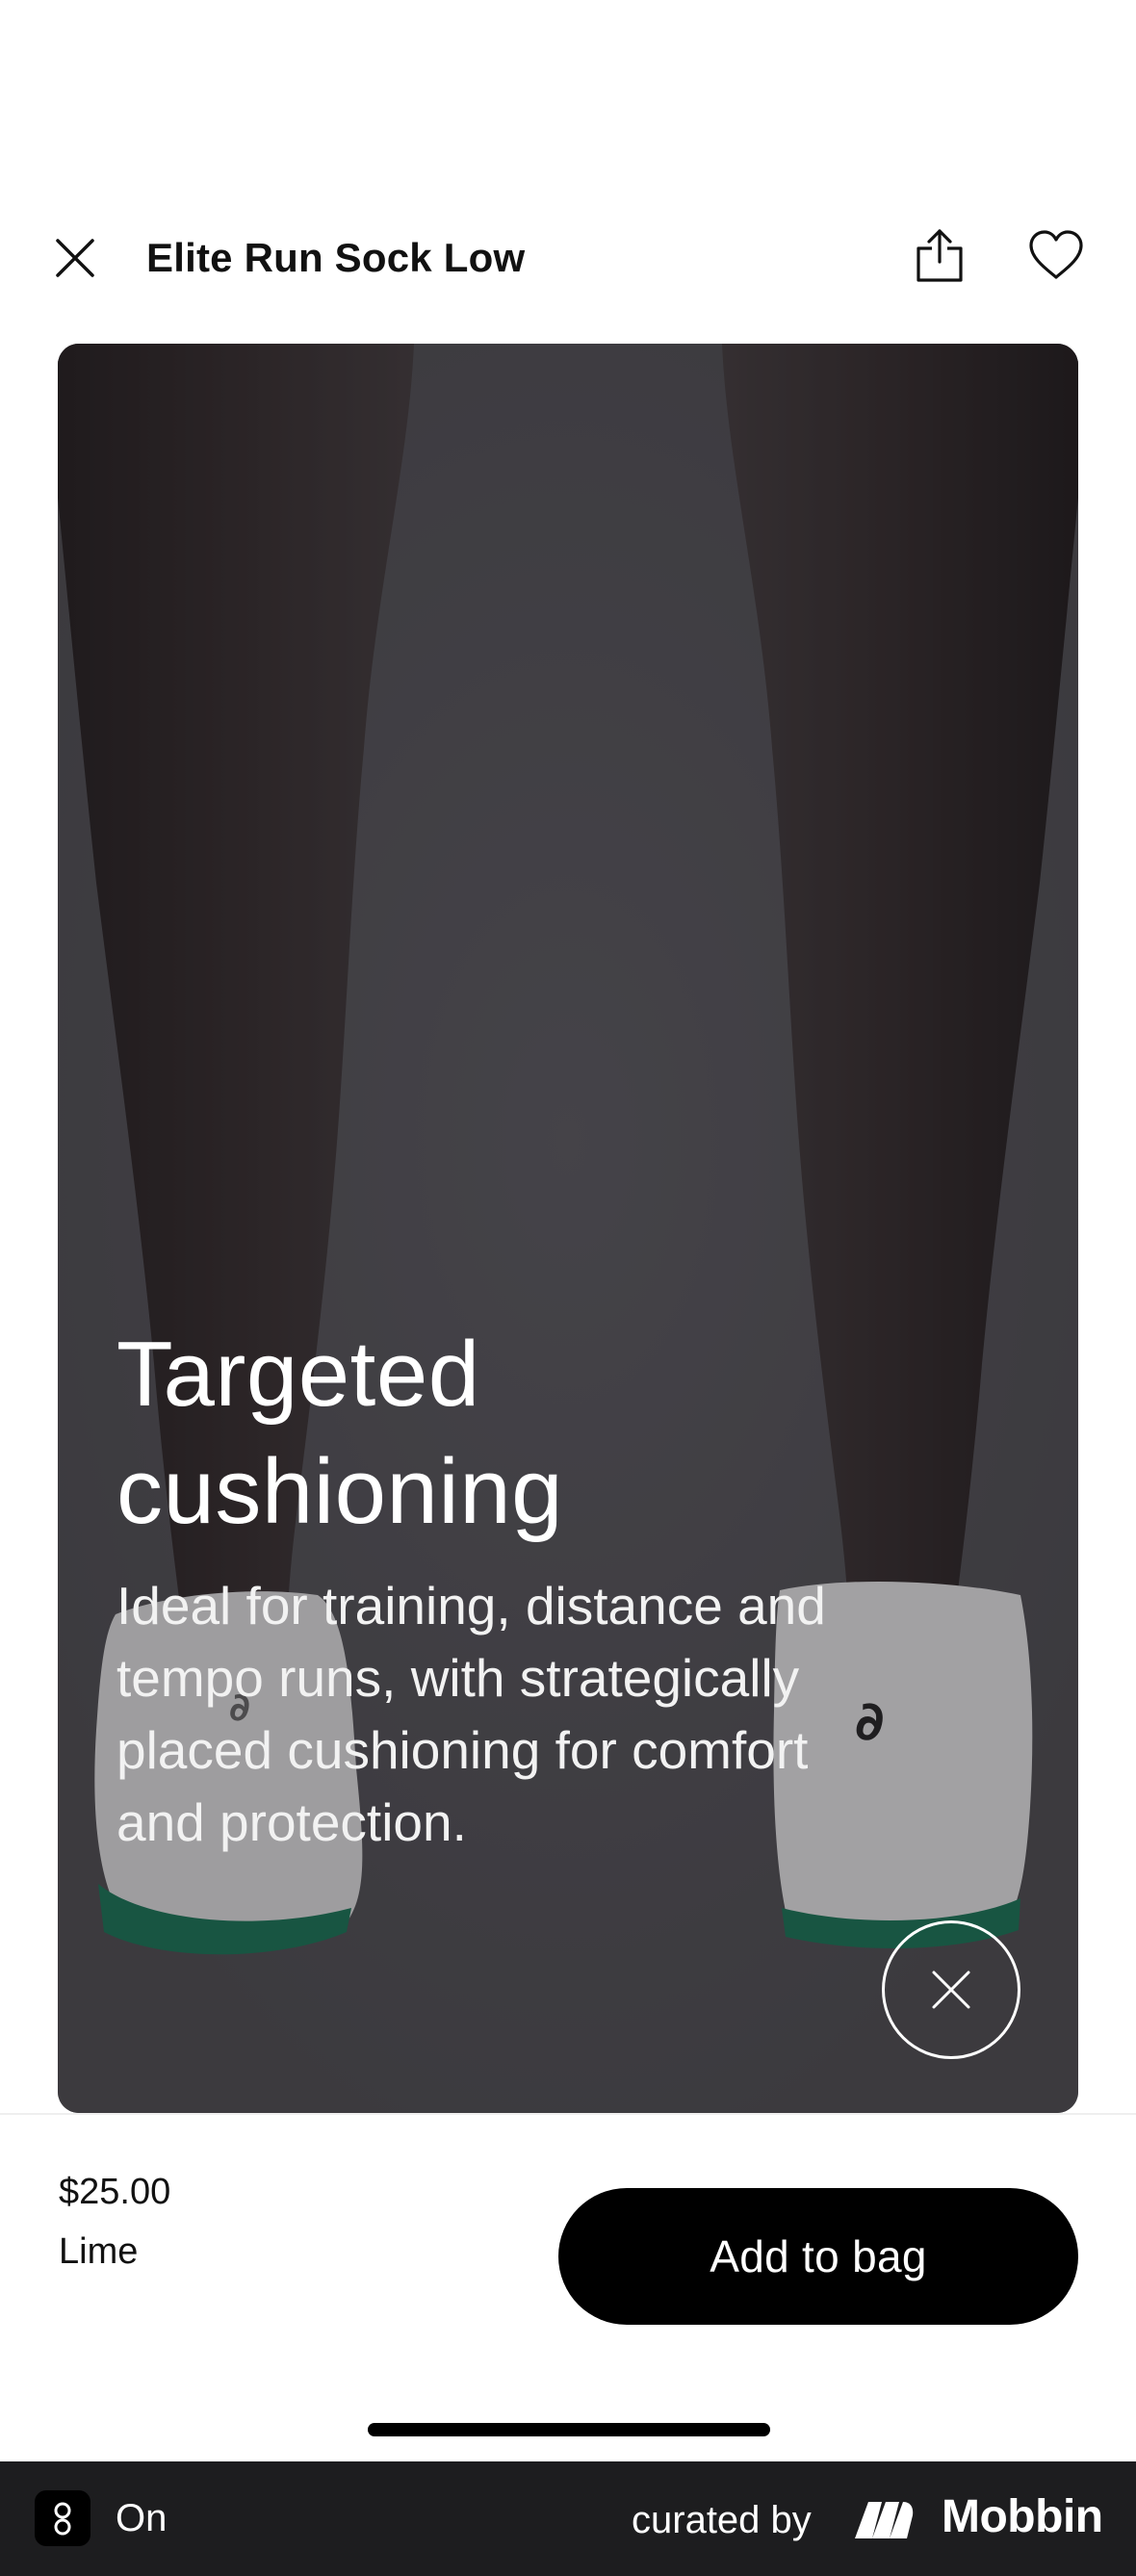 Image resolution: width=1136 pixels, height=2576 pixels. I want to click on favorite-button, so click(1056, 255).